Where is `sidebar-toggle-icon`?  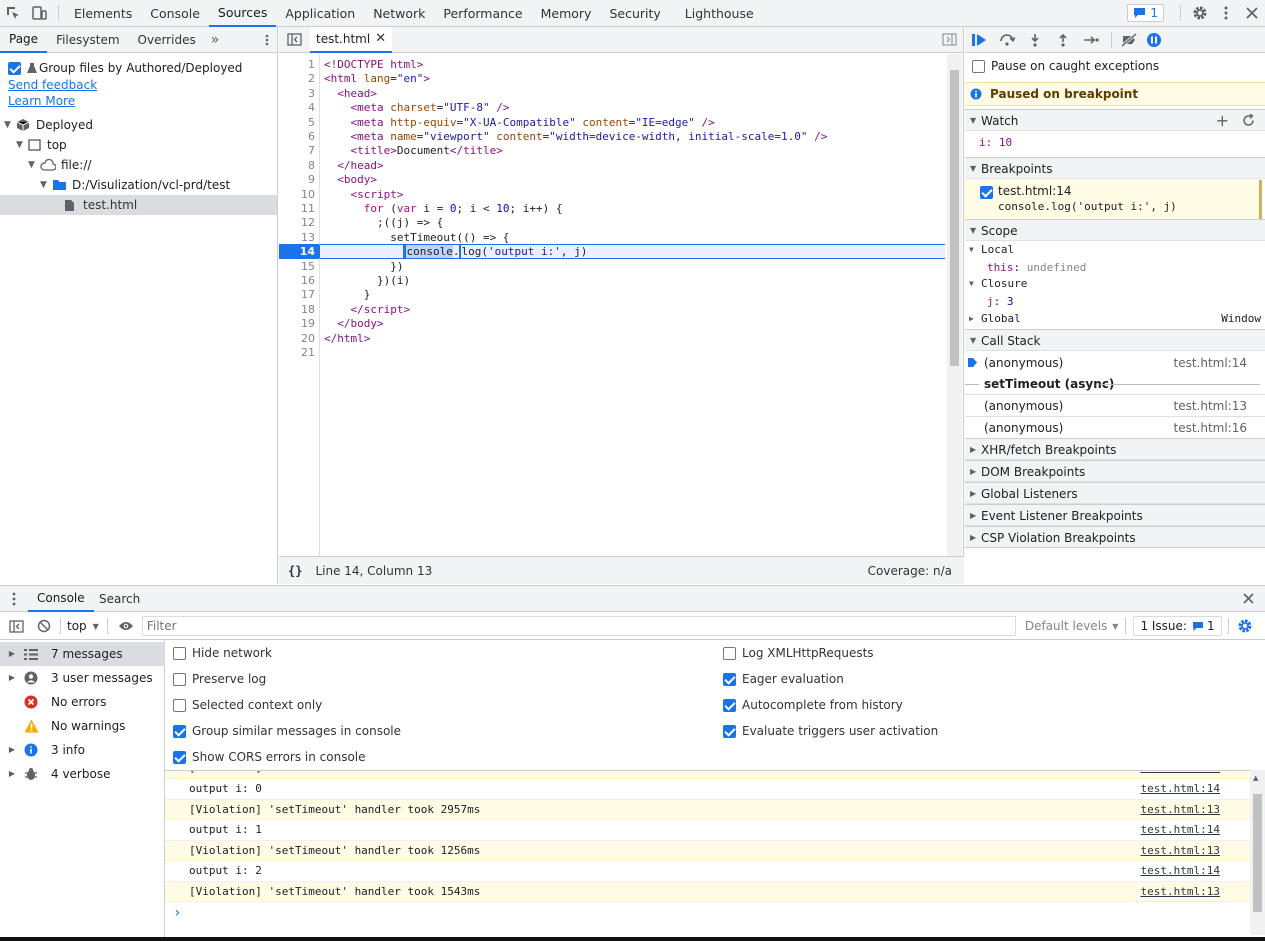 sidebar-toggle-icon is located at coordinates (16, 626).